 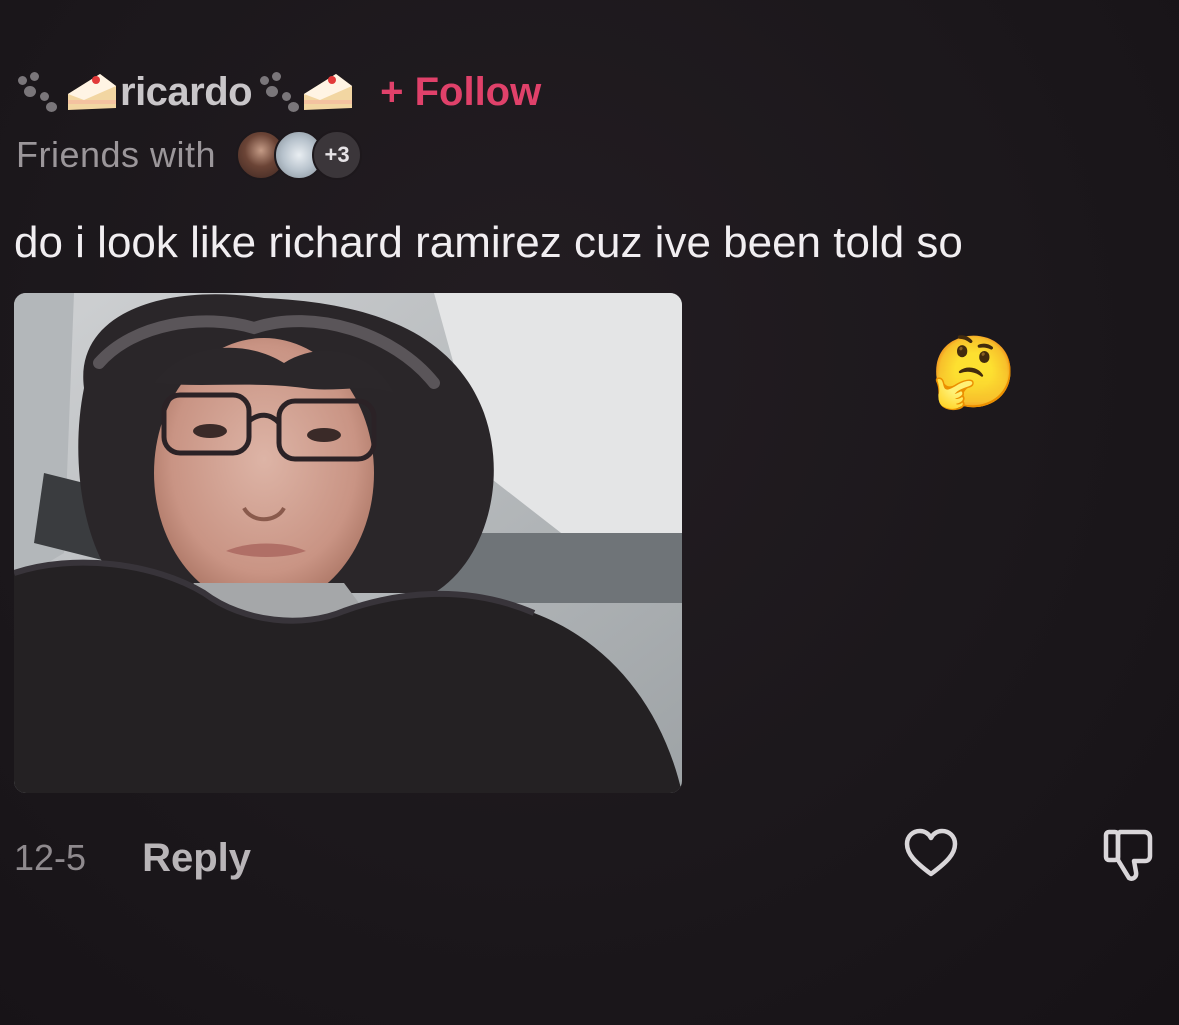 I want to click on reply-button: Reply, so click(x=196, y=858).